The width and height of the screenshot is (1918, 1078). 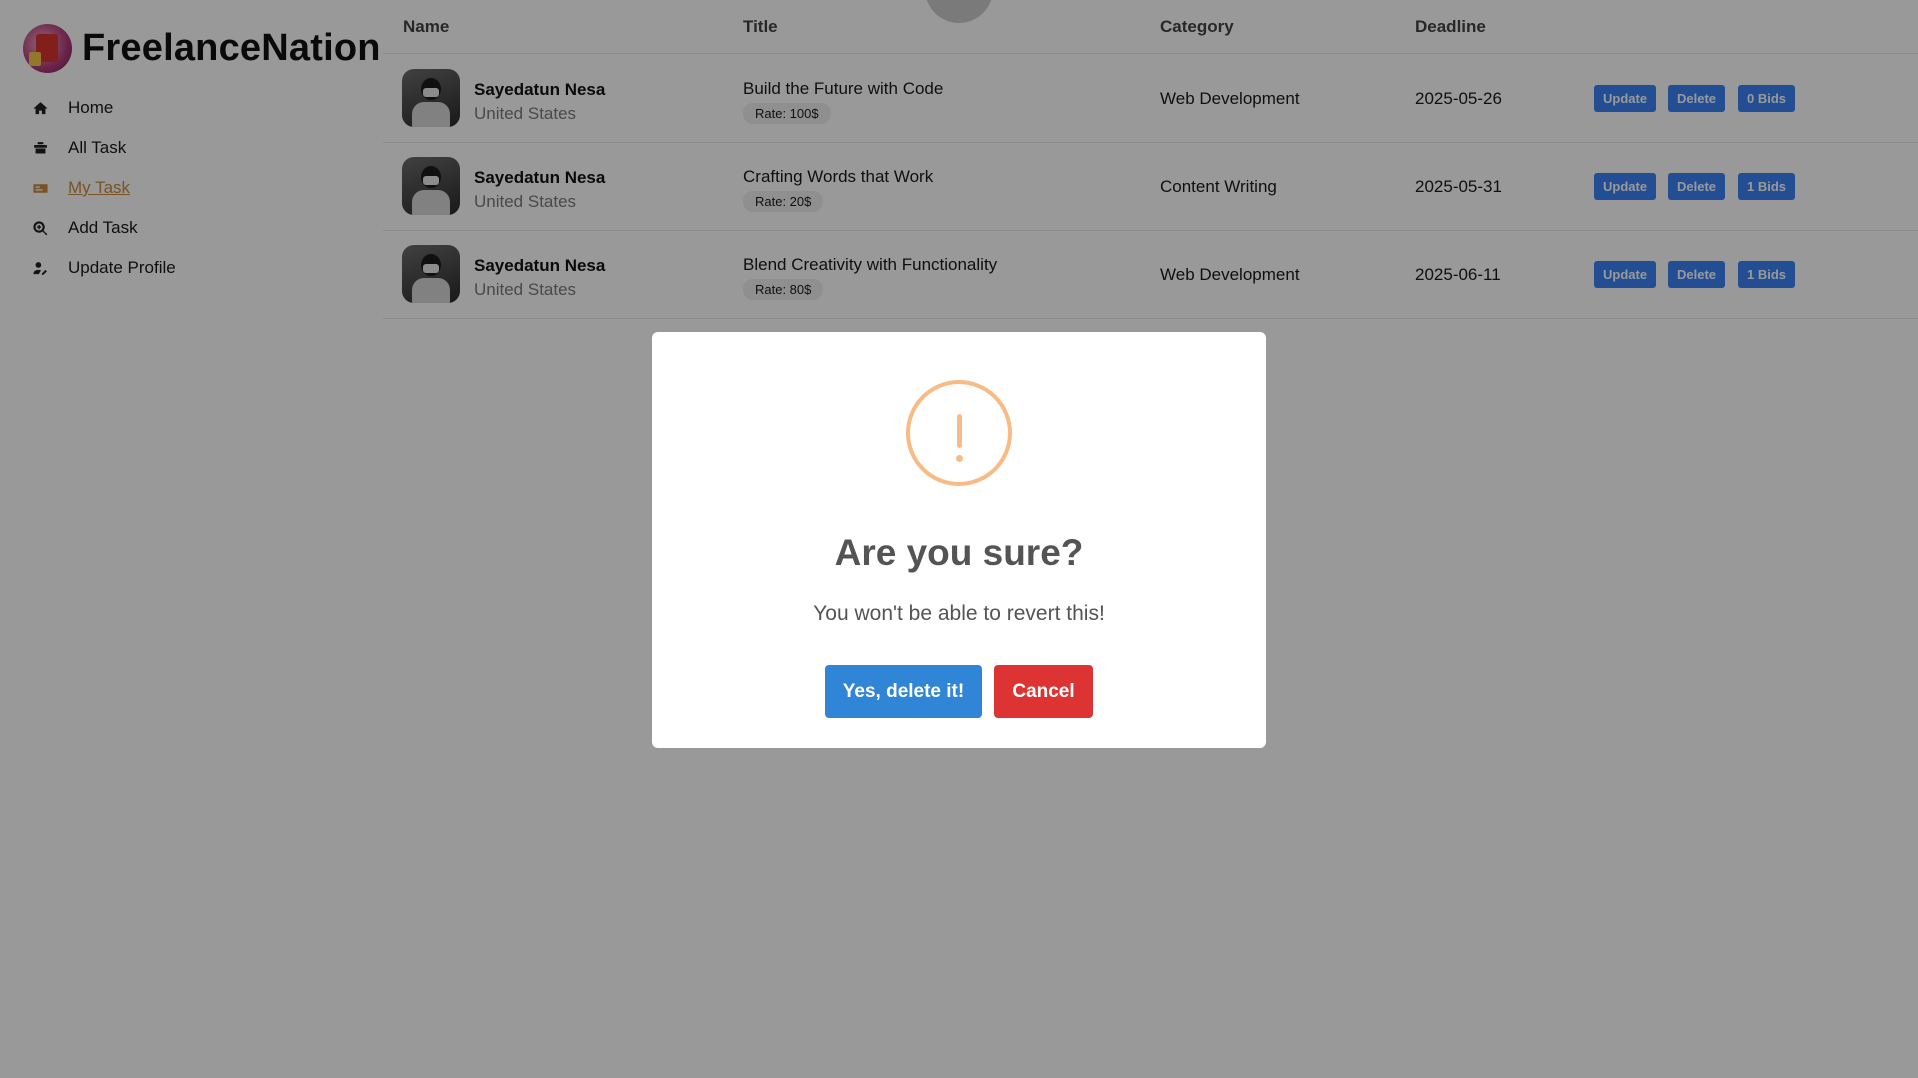 I want to click on warning-icon, so click(x=959, y=433).